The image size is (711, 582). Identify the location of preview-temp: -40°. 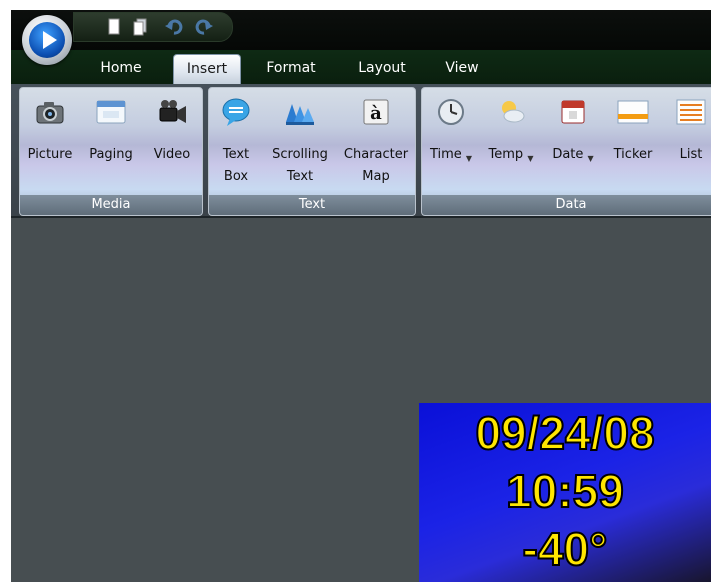
(565, 549).